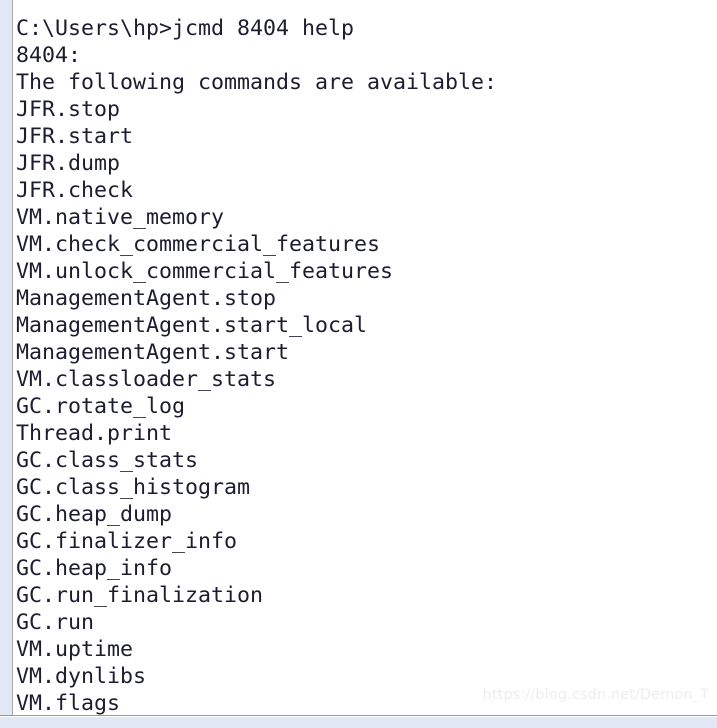 The height and width of the screenshot is (728, 717). I want to click on terminal-line: GC.rotate_log, so click(101, 406).